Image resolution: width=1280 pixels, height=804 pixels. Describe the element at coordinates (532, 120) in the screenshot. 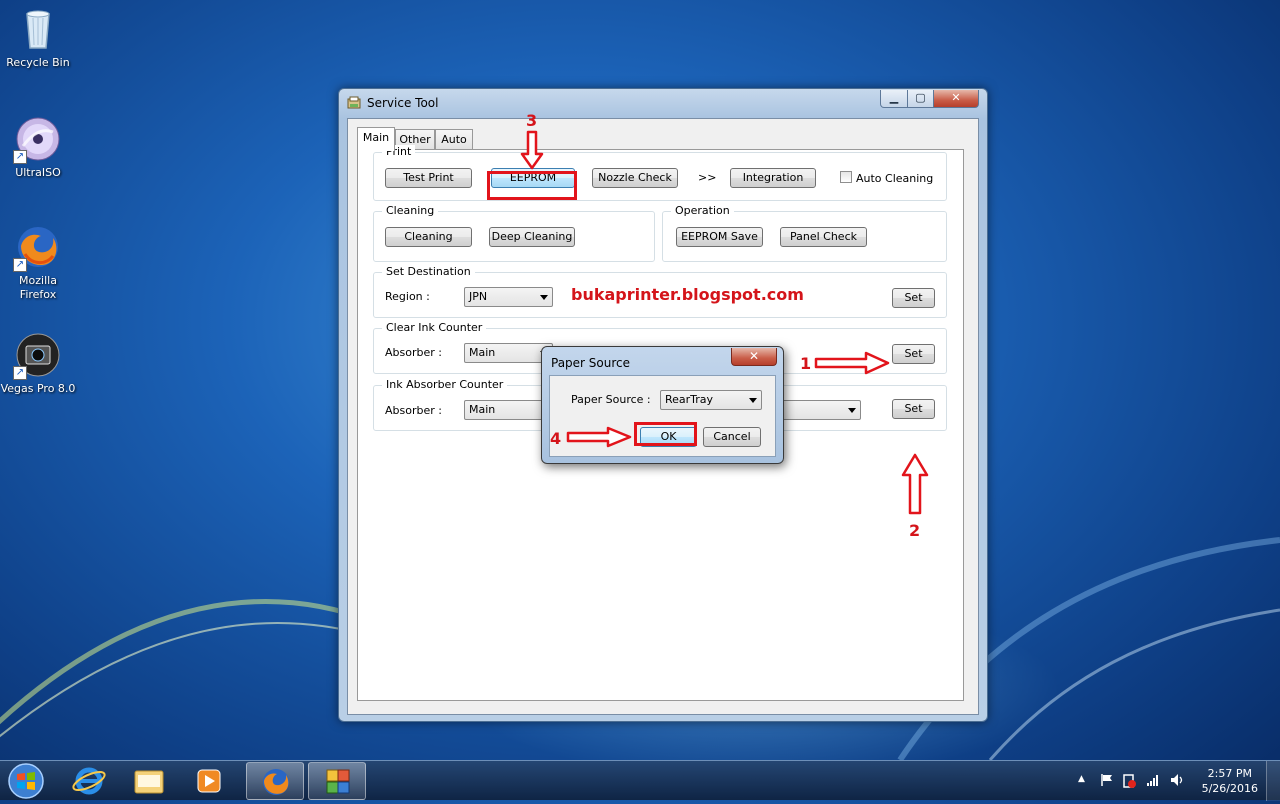

I see `step-3-label: 3` at that location.